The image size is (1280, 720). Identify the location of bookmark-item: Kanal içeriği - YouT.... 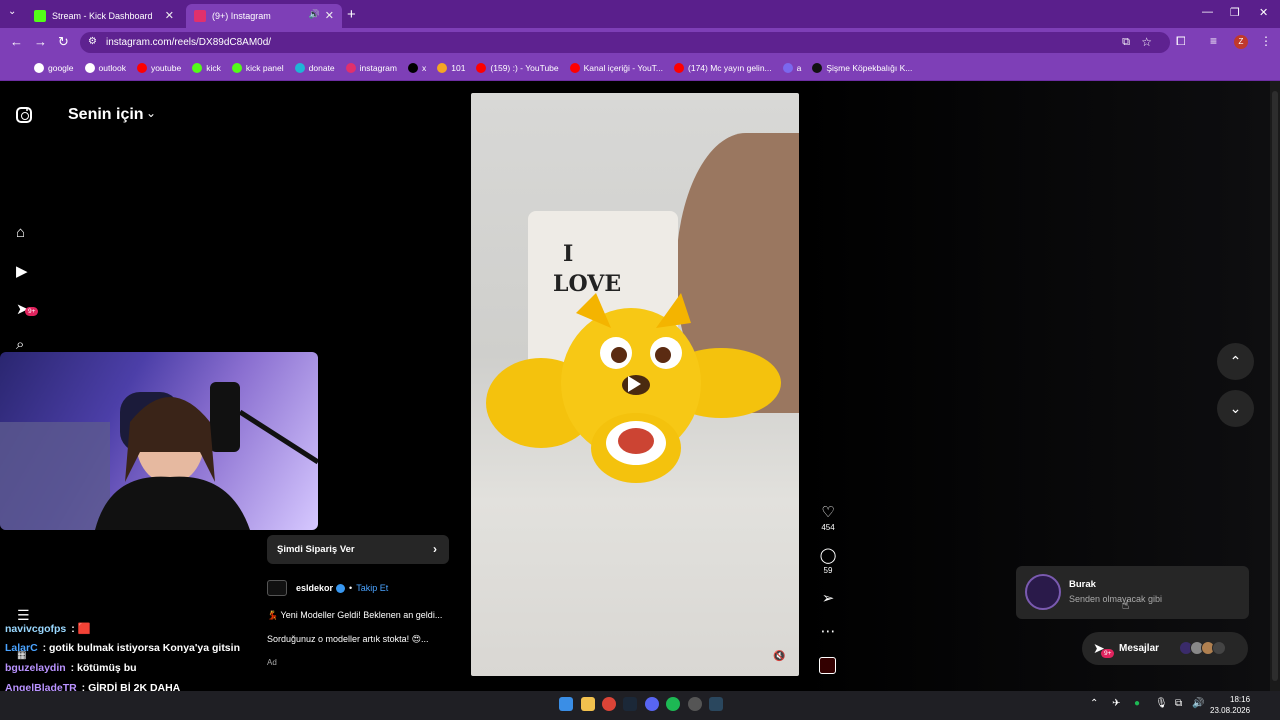
(616, 68).